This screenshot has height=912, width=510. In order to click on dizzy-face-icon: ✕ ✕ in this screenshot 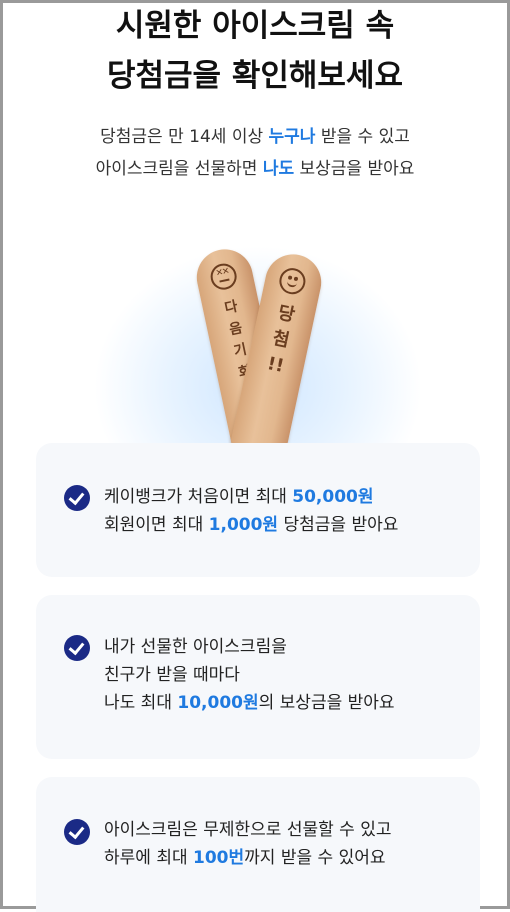, I will do `click(224, 277)`.